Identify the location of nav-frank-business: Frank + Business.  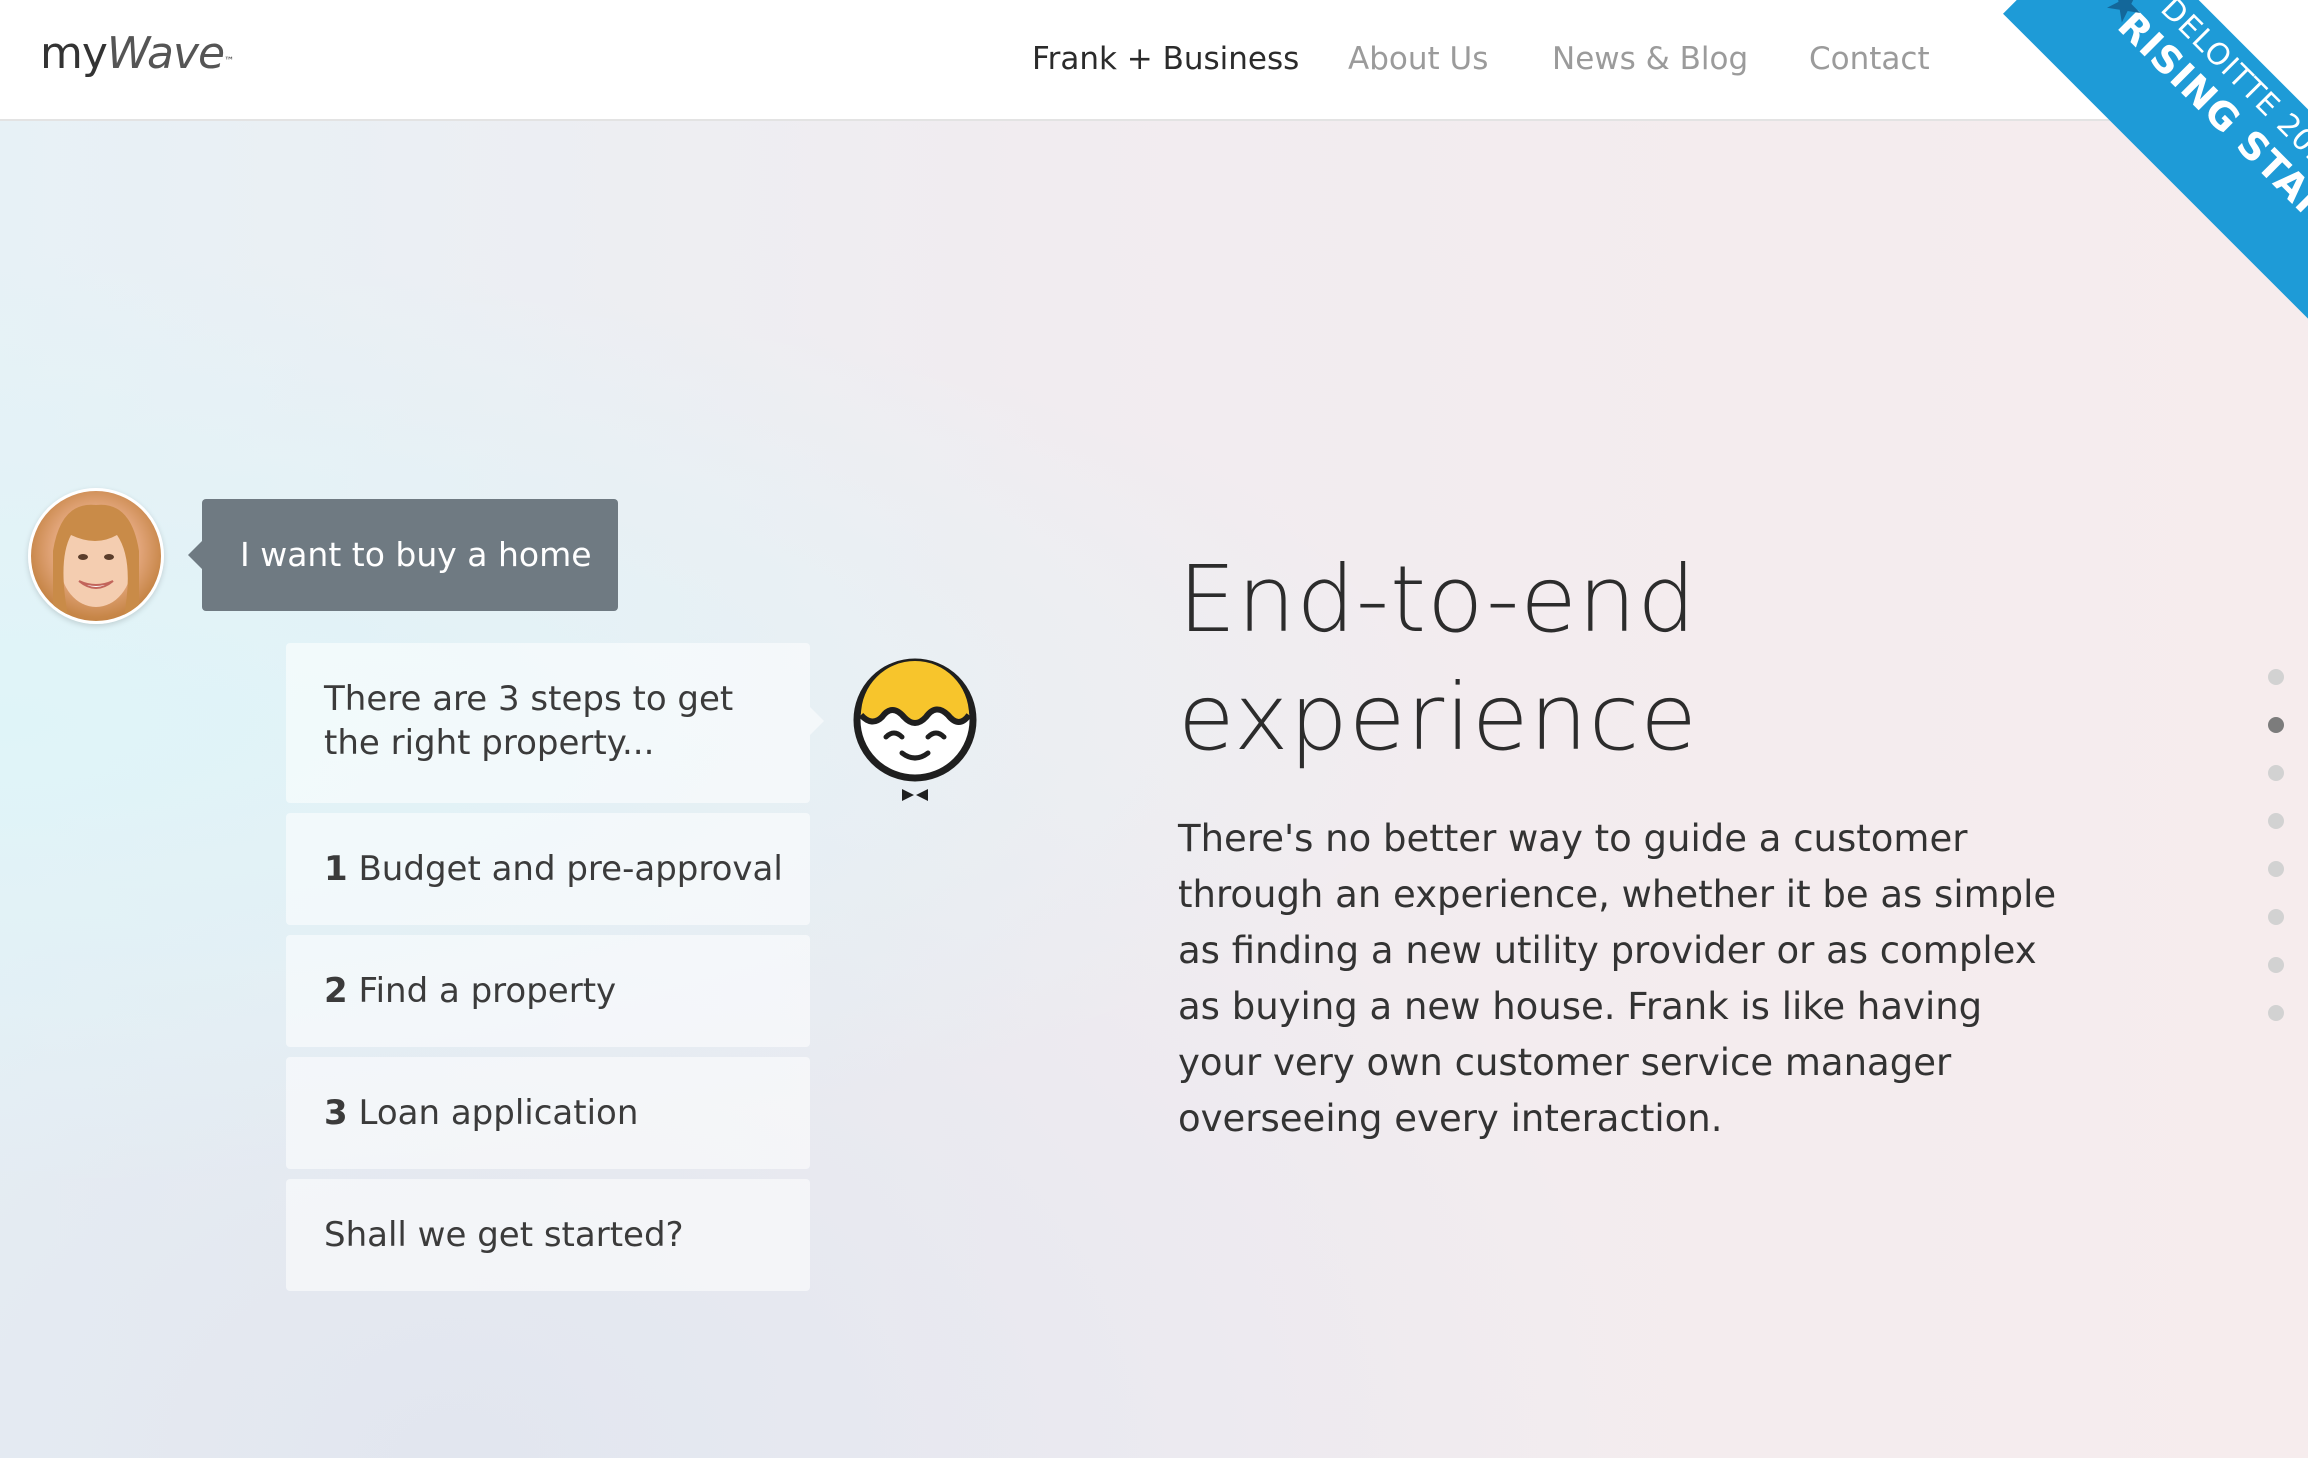
(1165, 59).